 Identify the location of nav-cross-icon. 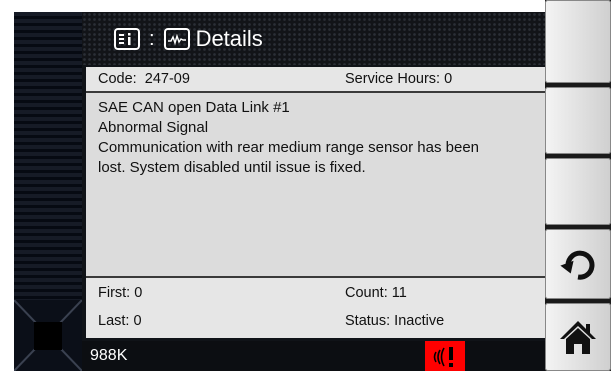
(48, 335).